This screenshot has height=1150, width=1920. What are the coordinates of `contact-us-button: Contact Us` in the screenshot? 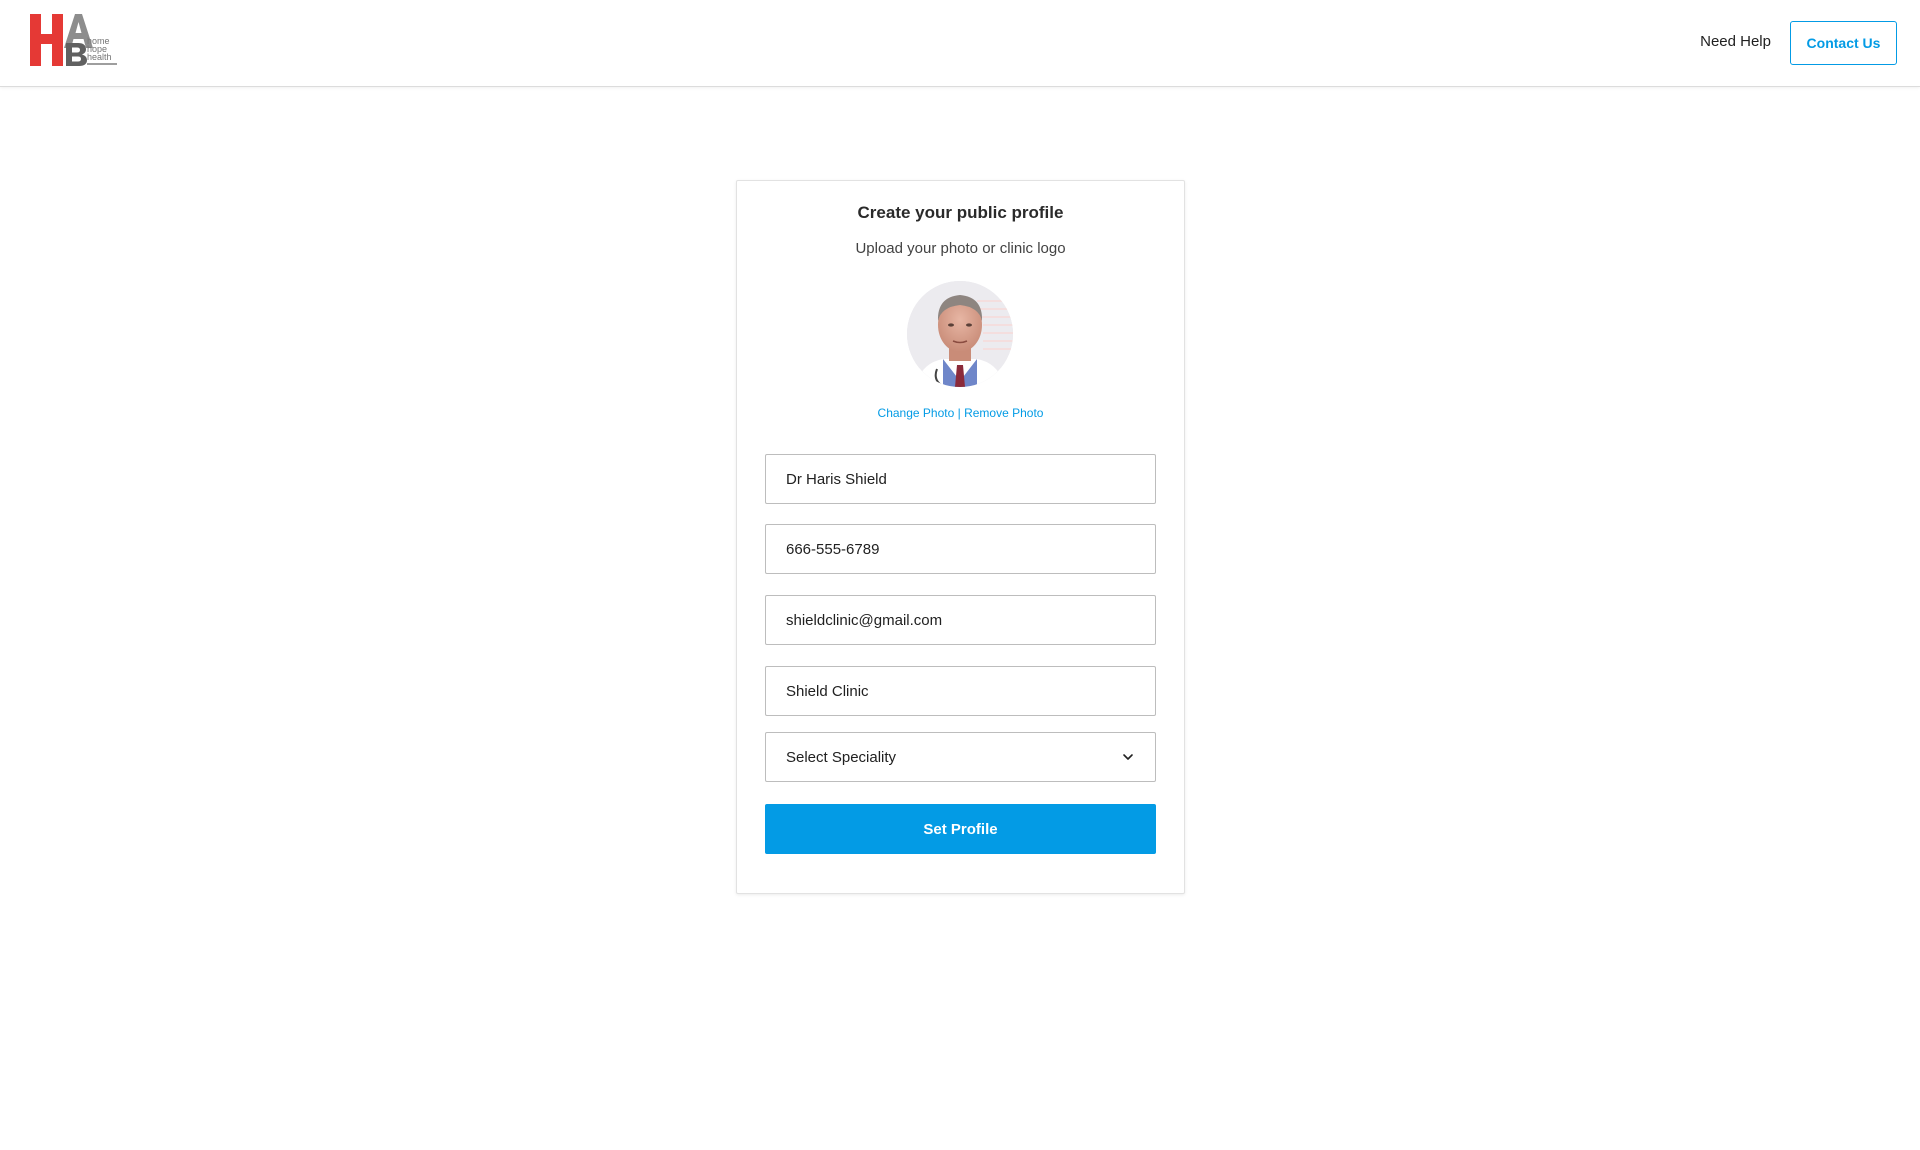 It's located at (1843, 43).